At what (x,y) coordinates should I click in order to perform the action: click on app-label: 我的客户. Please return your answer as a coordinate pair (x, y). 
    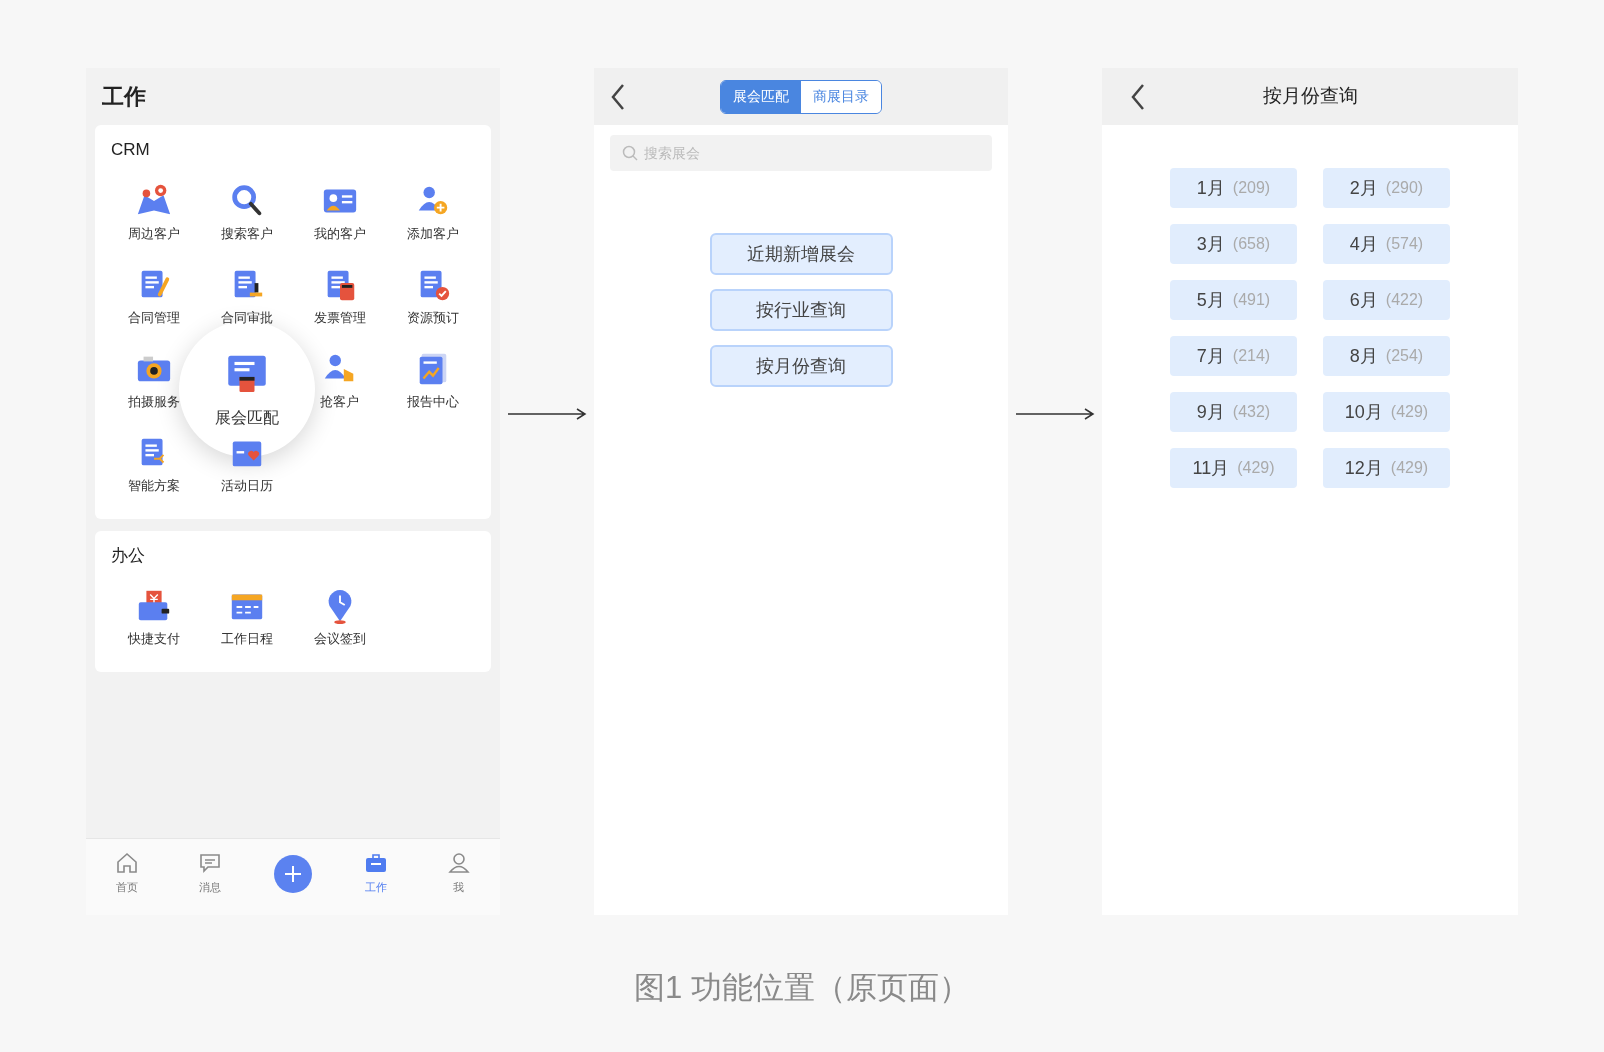
    Looking at the image, I should click on (339, 233).